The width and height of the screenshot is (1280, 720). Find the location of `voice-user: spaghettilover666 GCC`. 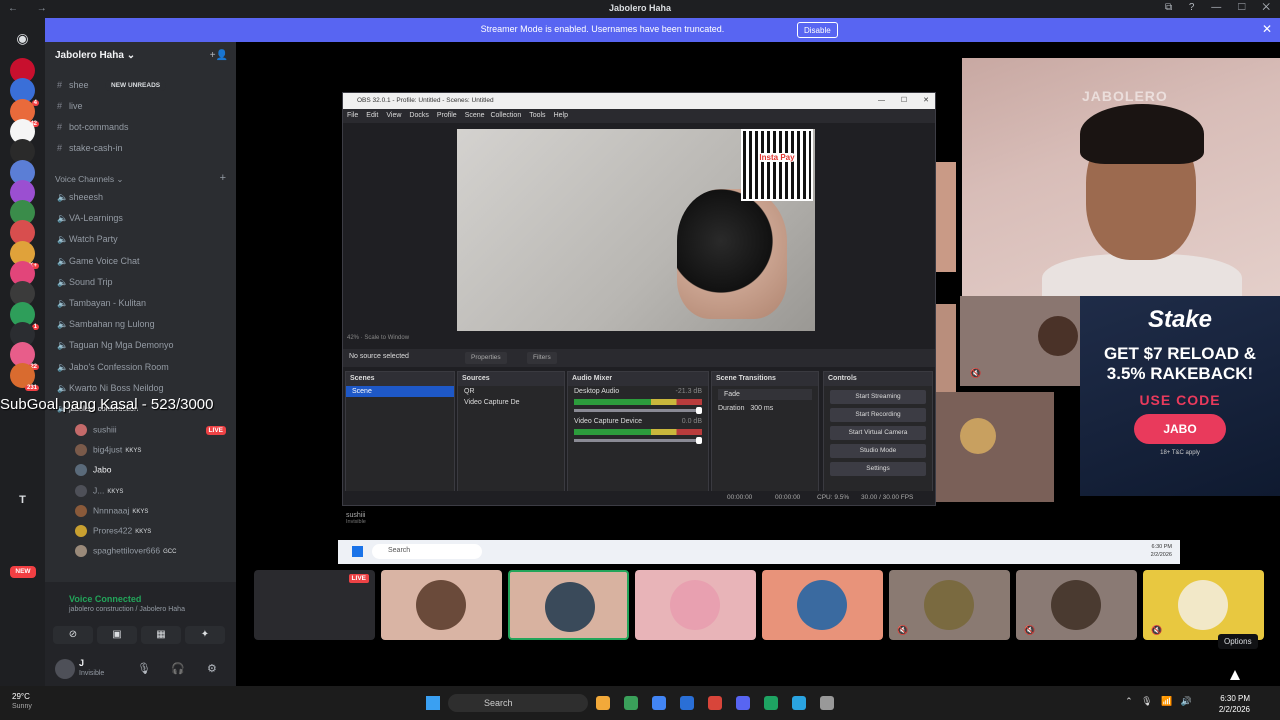

voice-user: spaghettilover666 GCC is located at coordinates (125, 553).